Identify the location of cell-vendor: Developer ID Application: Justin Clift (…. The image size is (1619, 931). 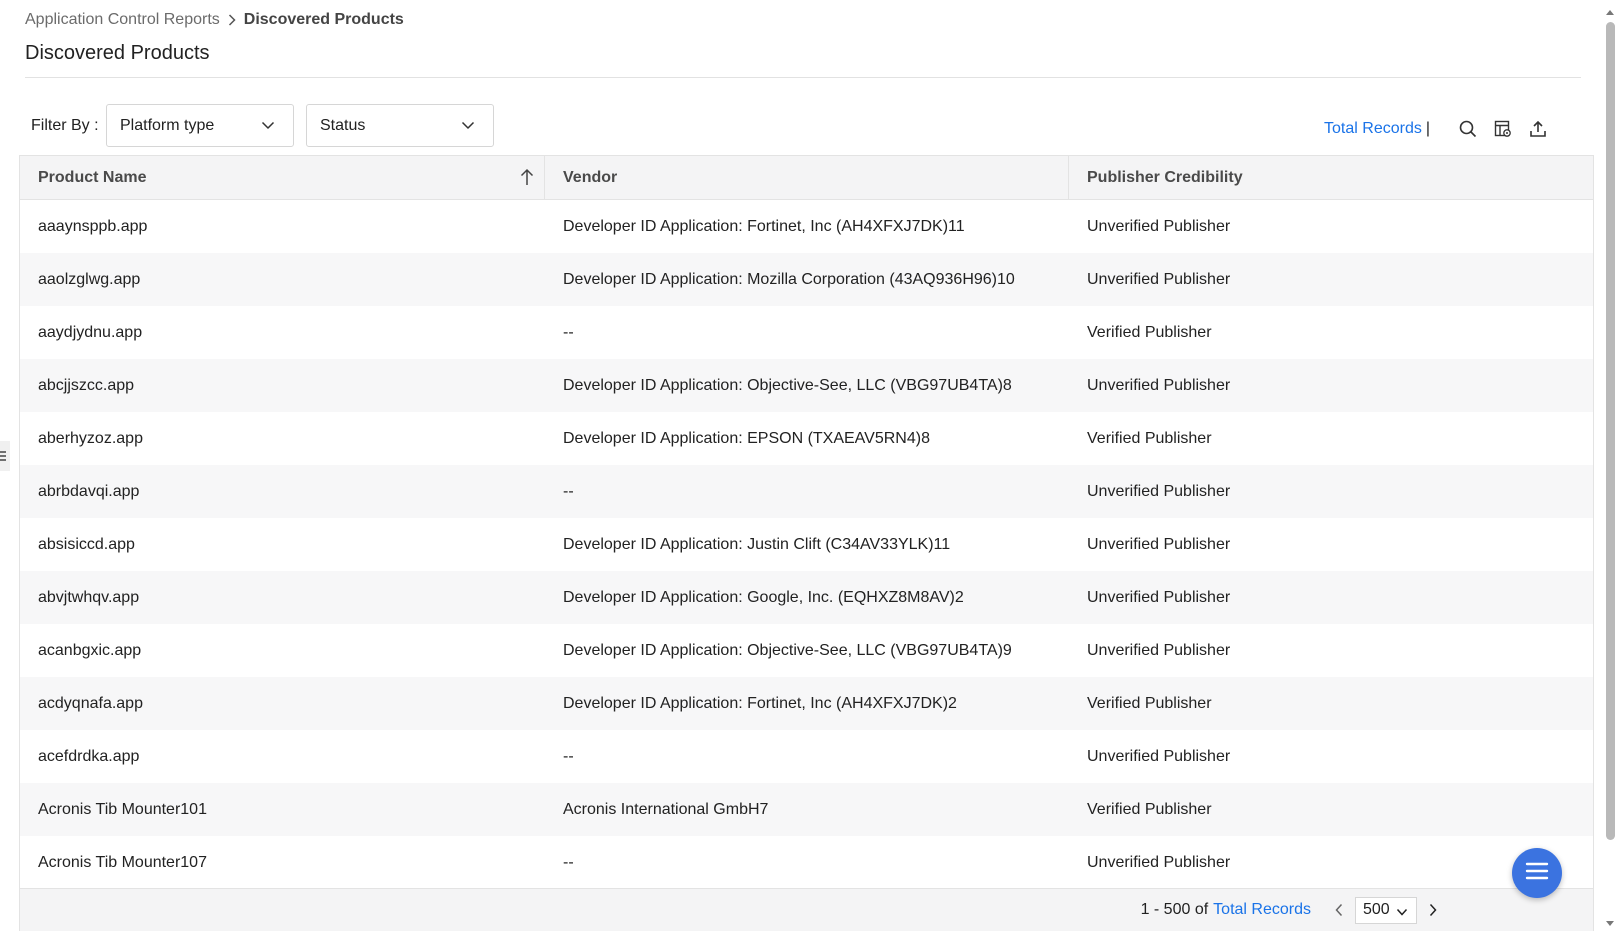
(757, 544).